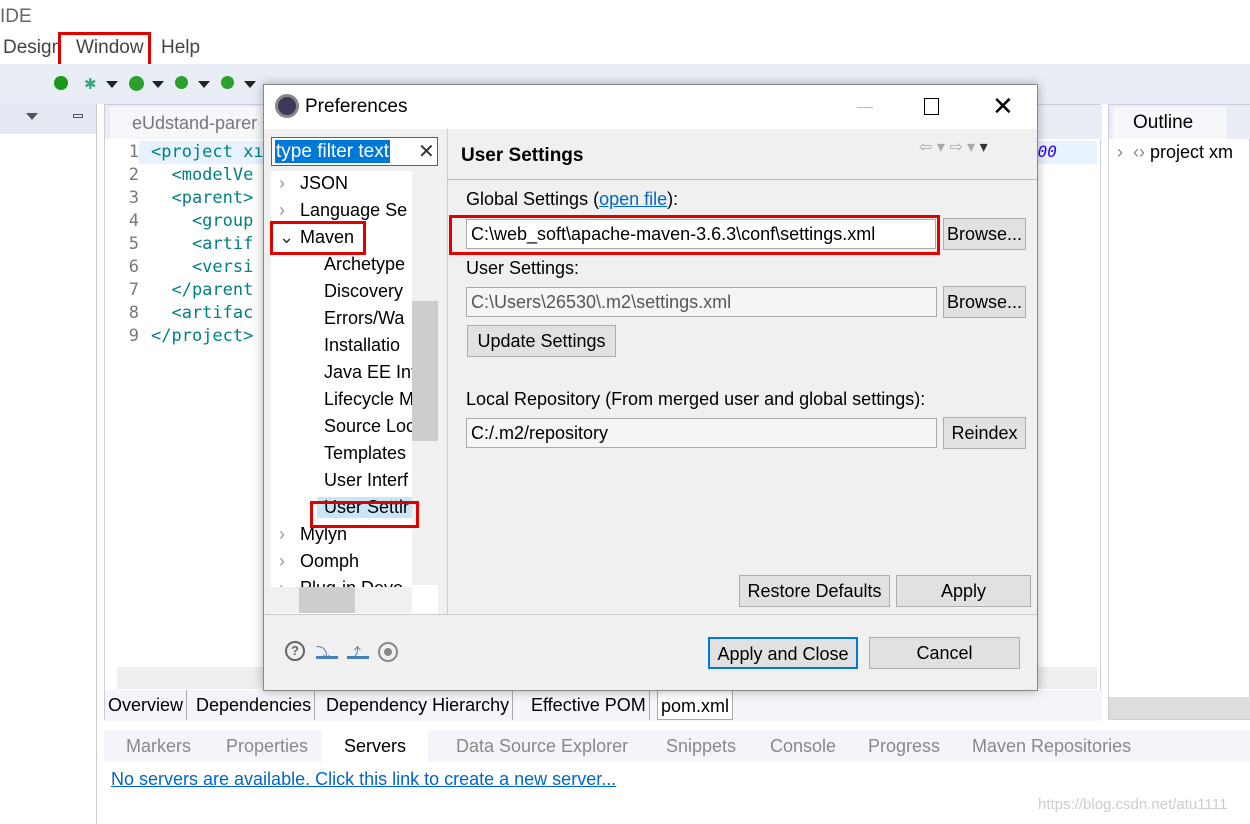  I want to click on tree-item: Lifecycle M, so click(342, 399).